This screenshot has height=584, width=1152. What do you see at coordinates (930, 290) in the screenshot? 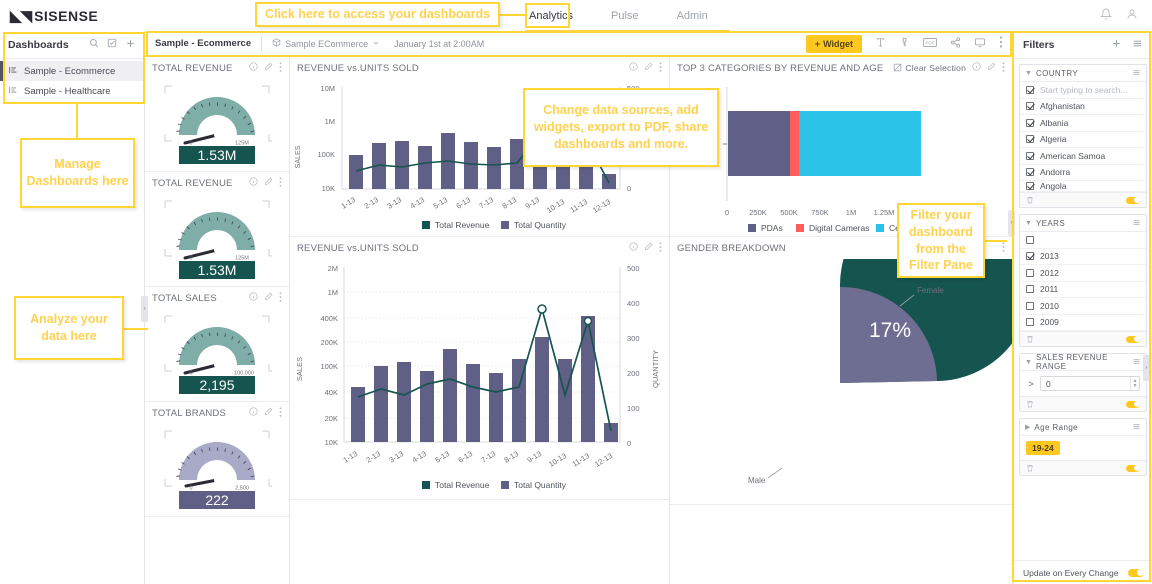
I see `pie-label-female: Female` at bounding box center [930, 290].